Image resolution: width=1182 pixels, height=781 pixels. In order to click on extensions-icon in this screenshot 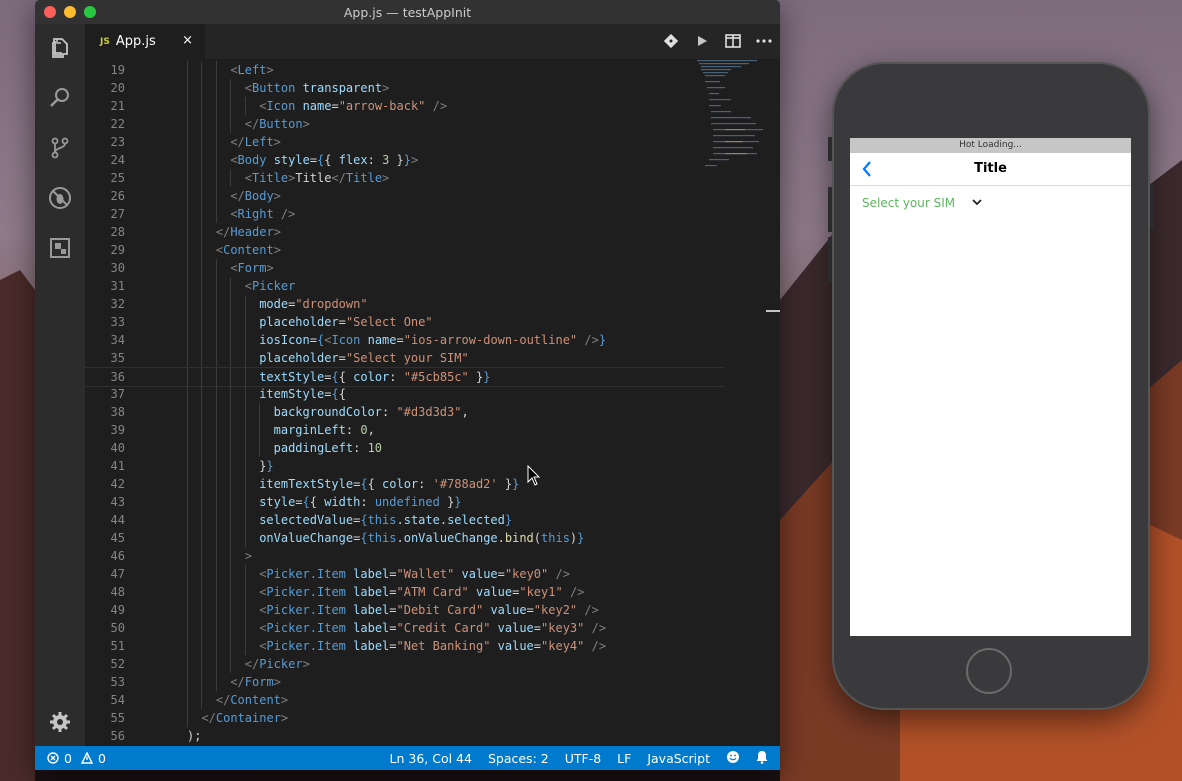, I will do `click(60, 248)`.